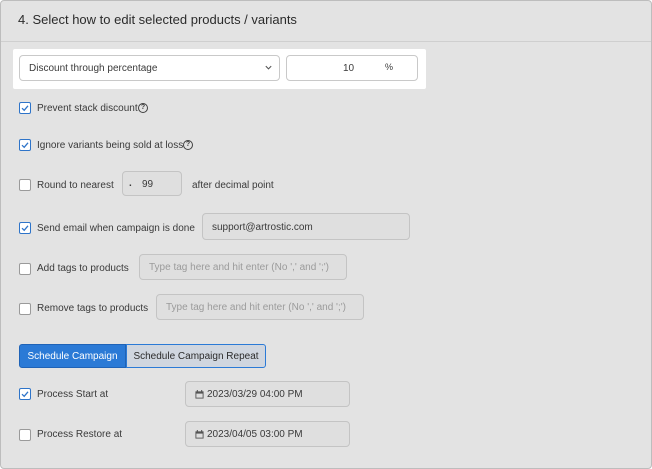 The width and height of the screenshot is (652, 469). Describe the element at coordinates (233, 185) in the screenshot. I see `round-suffix-label: after decimal point` at that location.